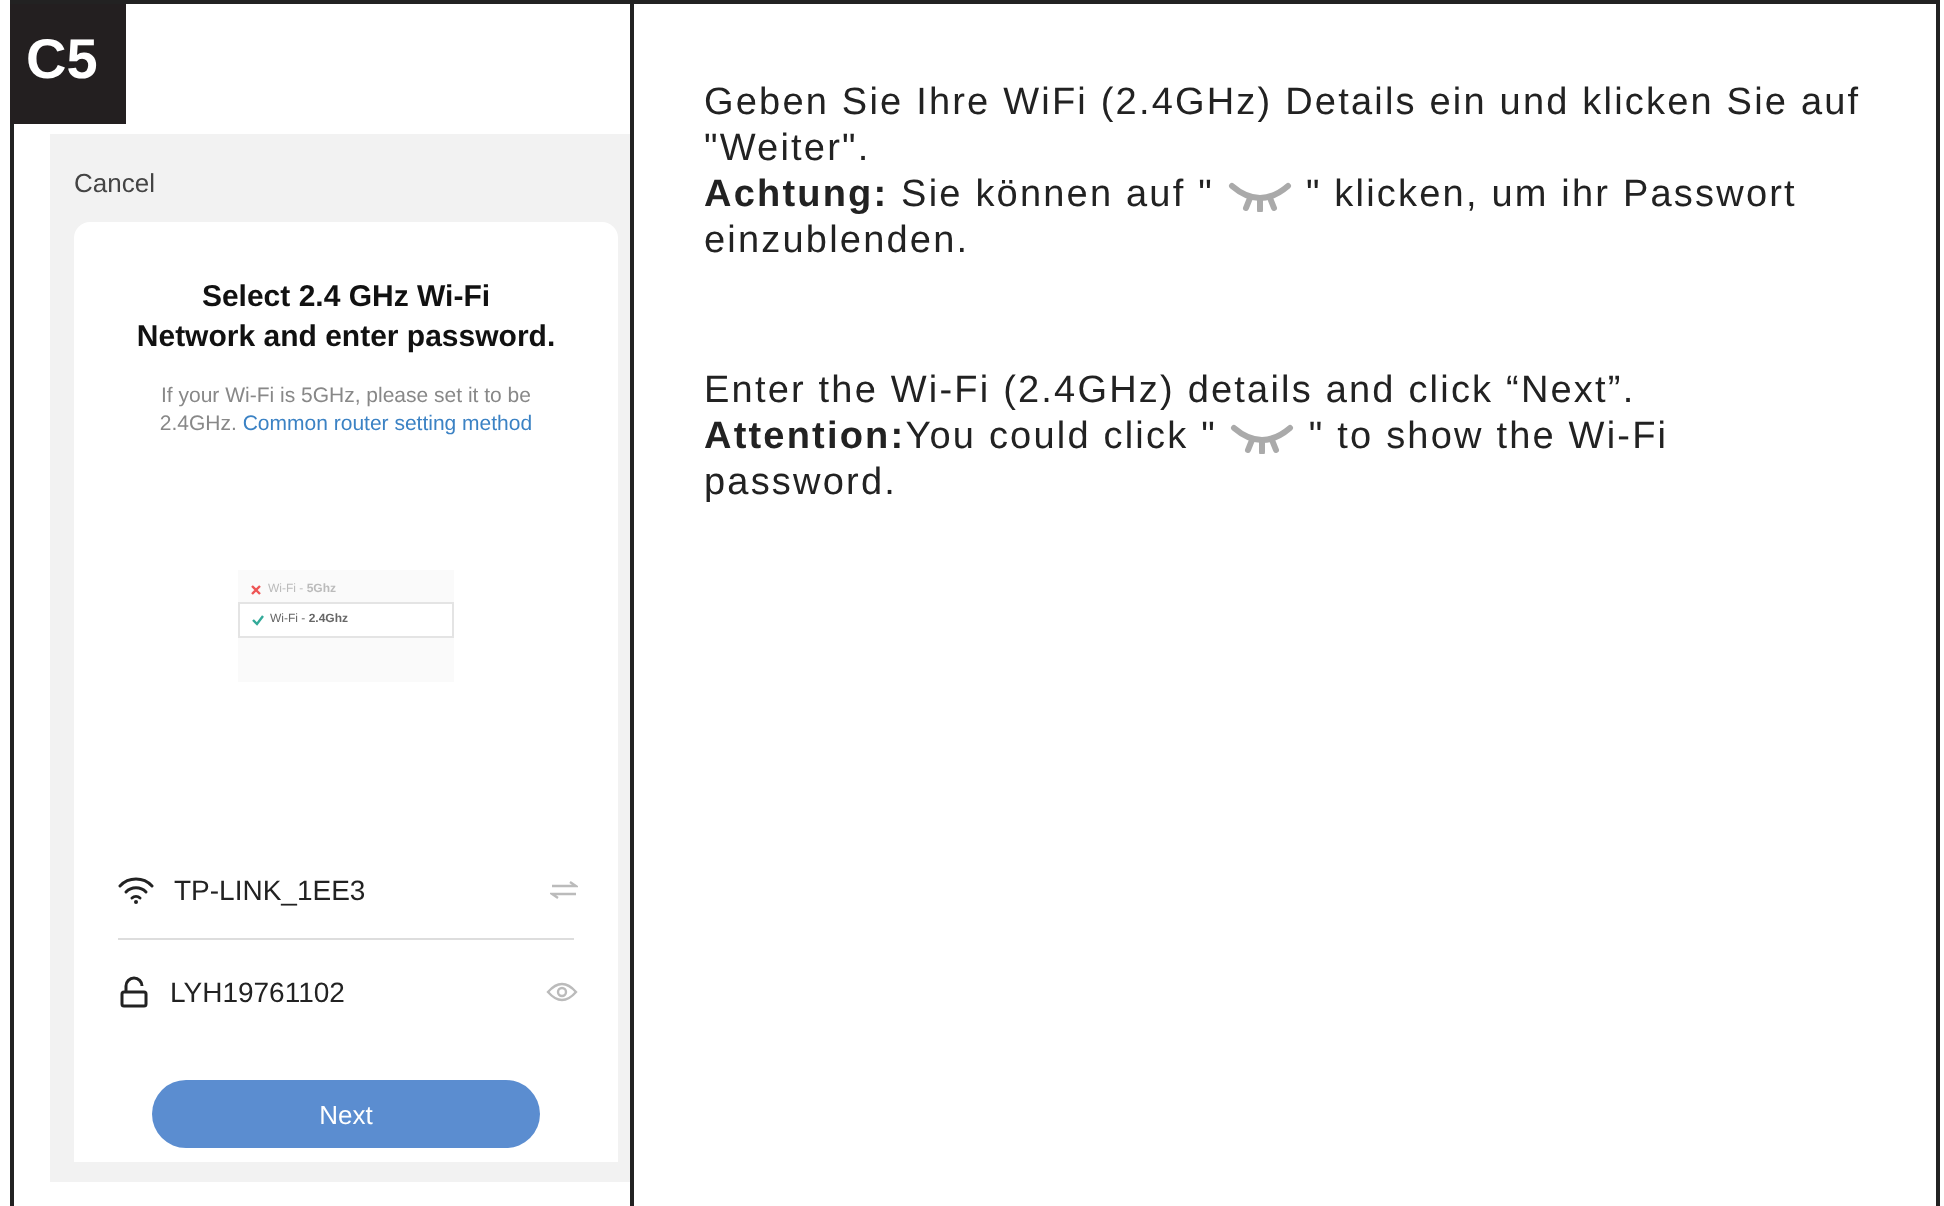 This screenshot has width=1944, height=1206. Describe the element at coordinates (1283, 126) in the screenshot. I see `instruction-text: Geben Sie Ihre WiFi (2.4GHz) Details ein und klicken Sie auf "Weiter".` at that location.